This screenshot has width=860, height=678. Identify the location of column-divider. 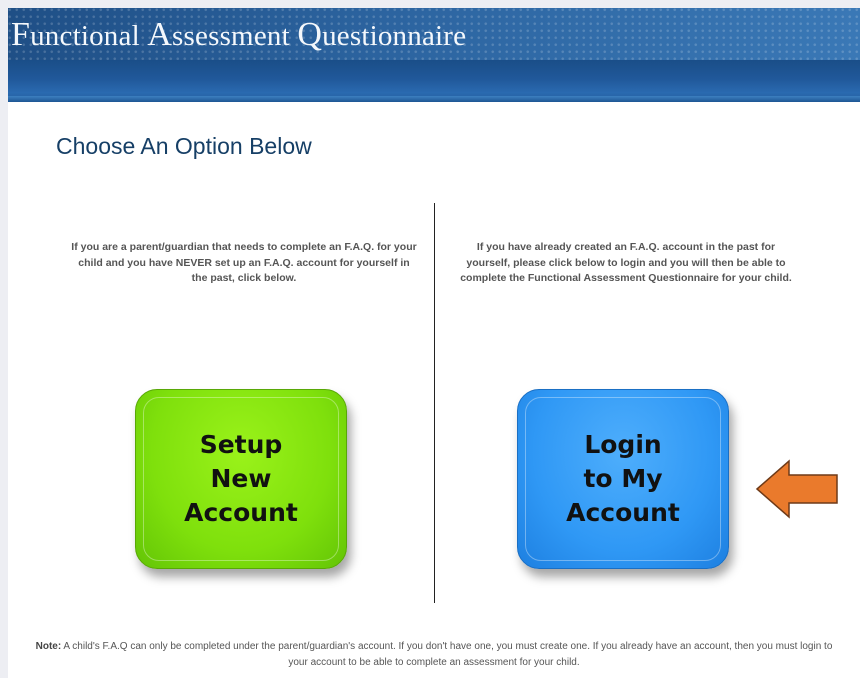
(434, 403).